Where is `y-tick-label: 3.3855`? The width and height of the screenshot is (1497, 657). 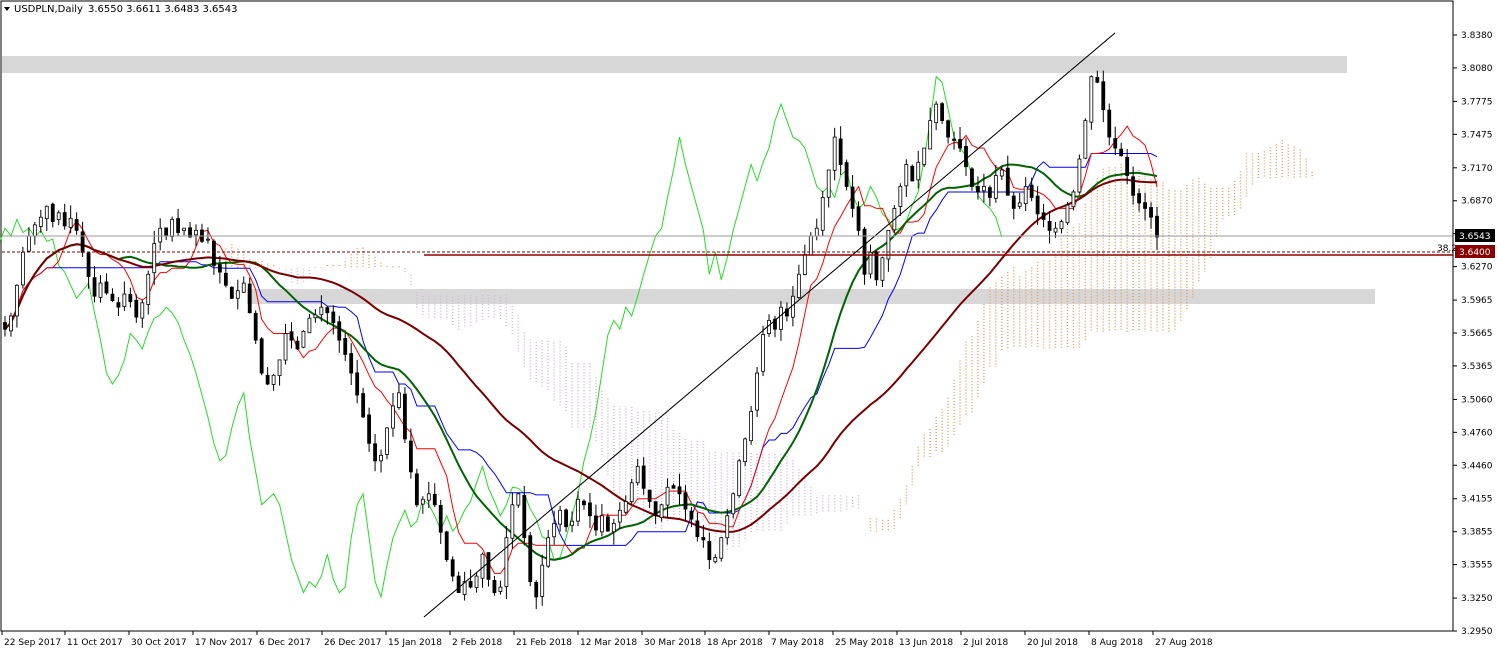
y-tick-label: 3.3855 is located at coordinates (1477, 533).